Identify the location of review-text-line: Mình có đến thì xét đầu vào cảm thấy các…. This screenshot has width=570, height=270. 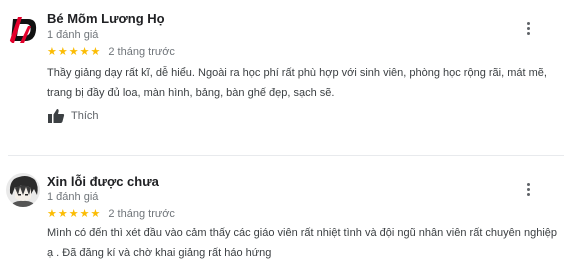
(302, 233).